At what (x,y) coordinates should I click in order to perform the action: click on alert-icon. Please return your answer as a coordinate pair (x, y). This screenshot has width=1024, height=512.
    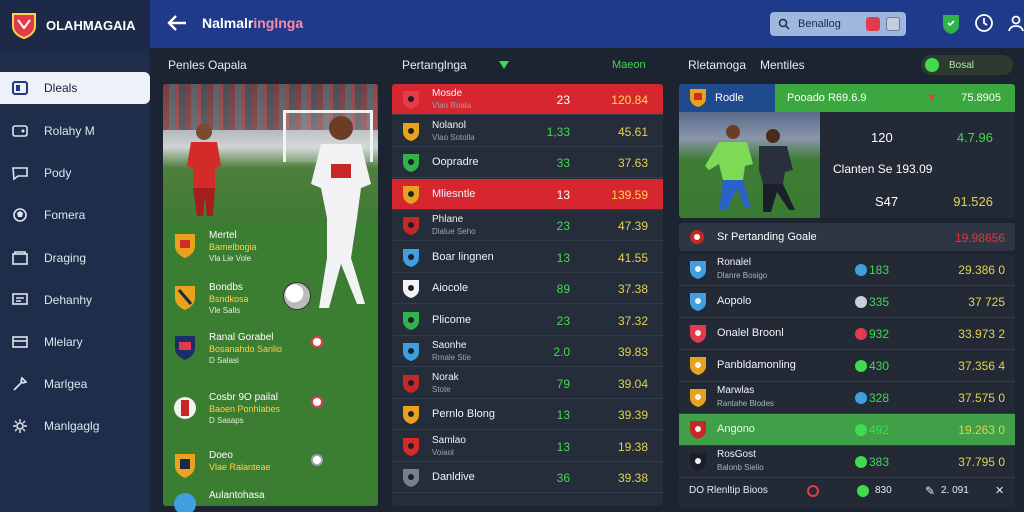
    Looking at the image, I should click on (813, 491).